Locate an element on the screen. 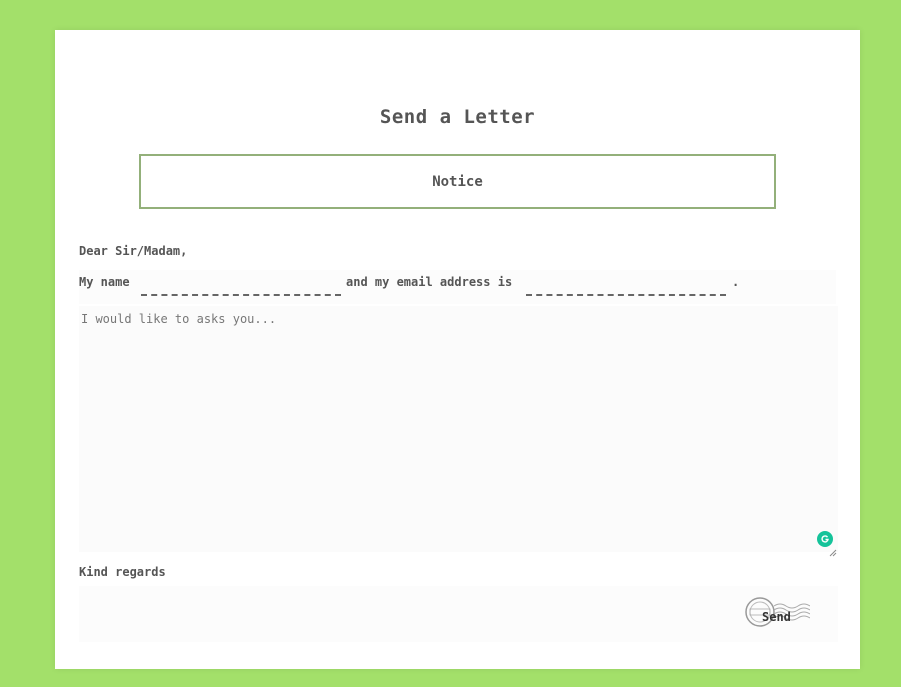 This screenshot has width=901, height=687. send-button: Send is located at coordinates (778, 612).